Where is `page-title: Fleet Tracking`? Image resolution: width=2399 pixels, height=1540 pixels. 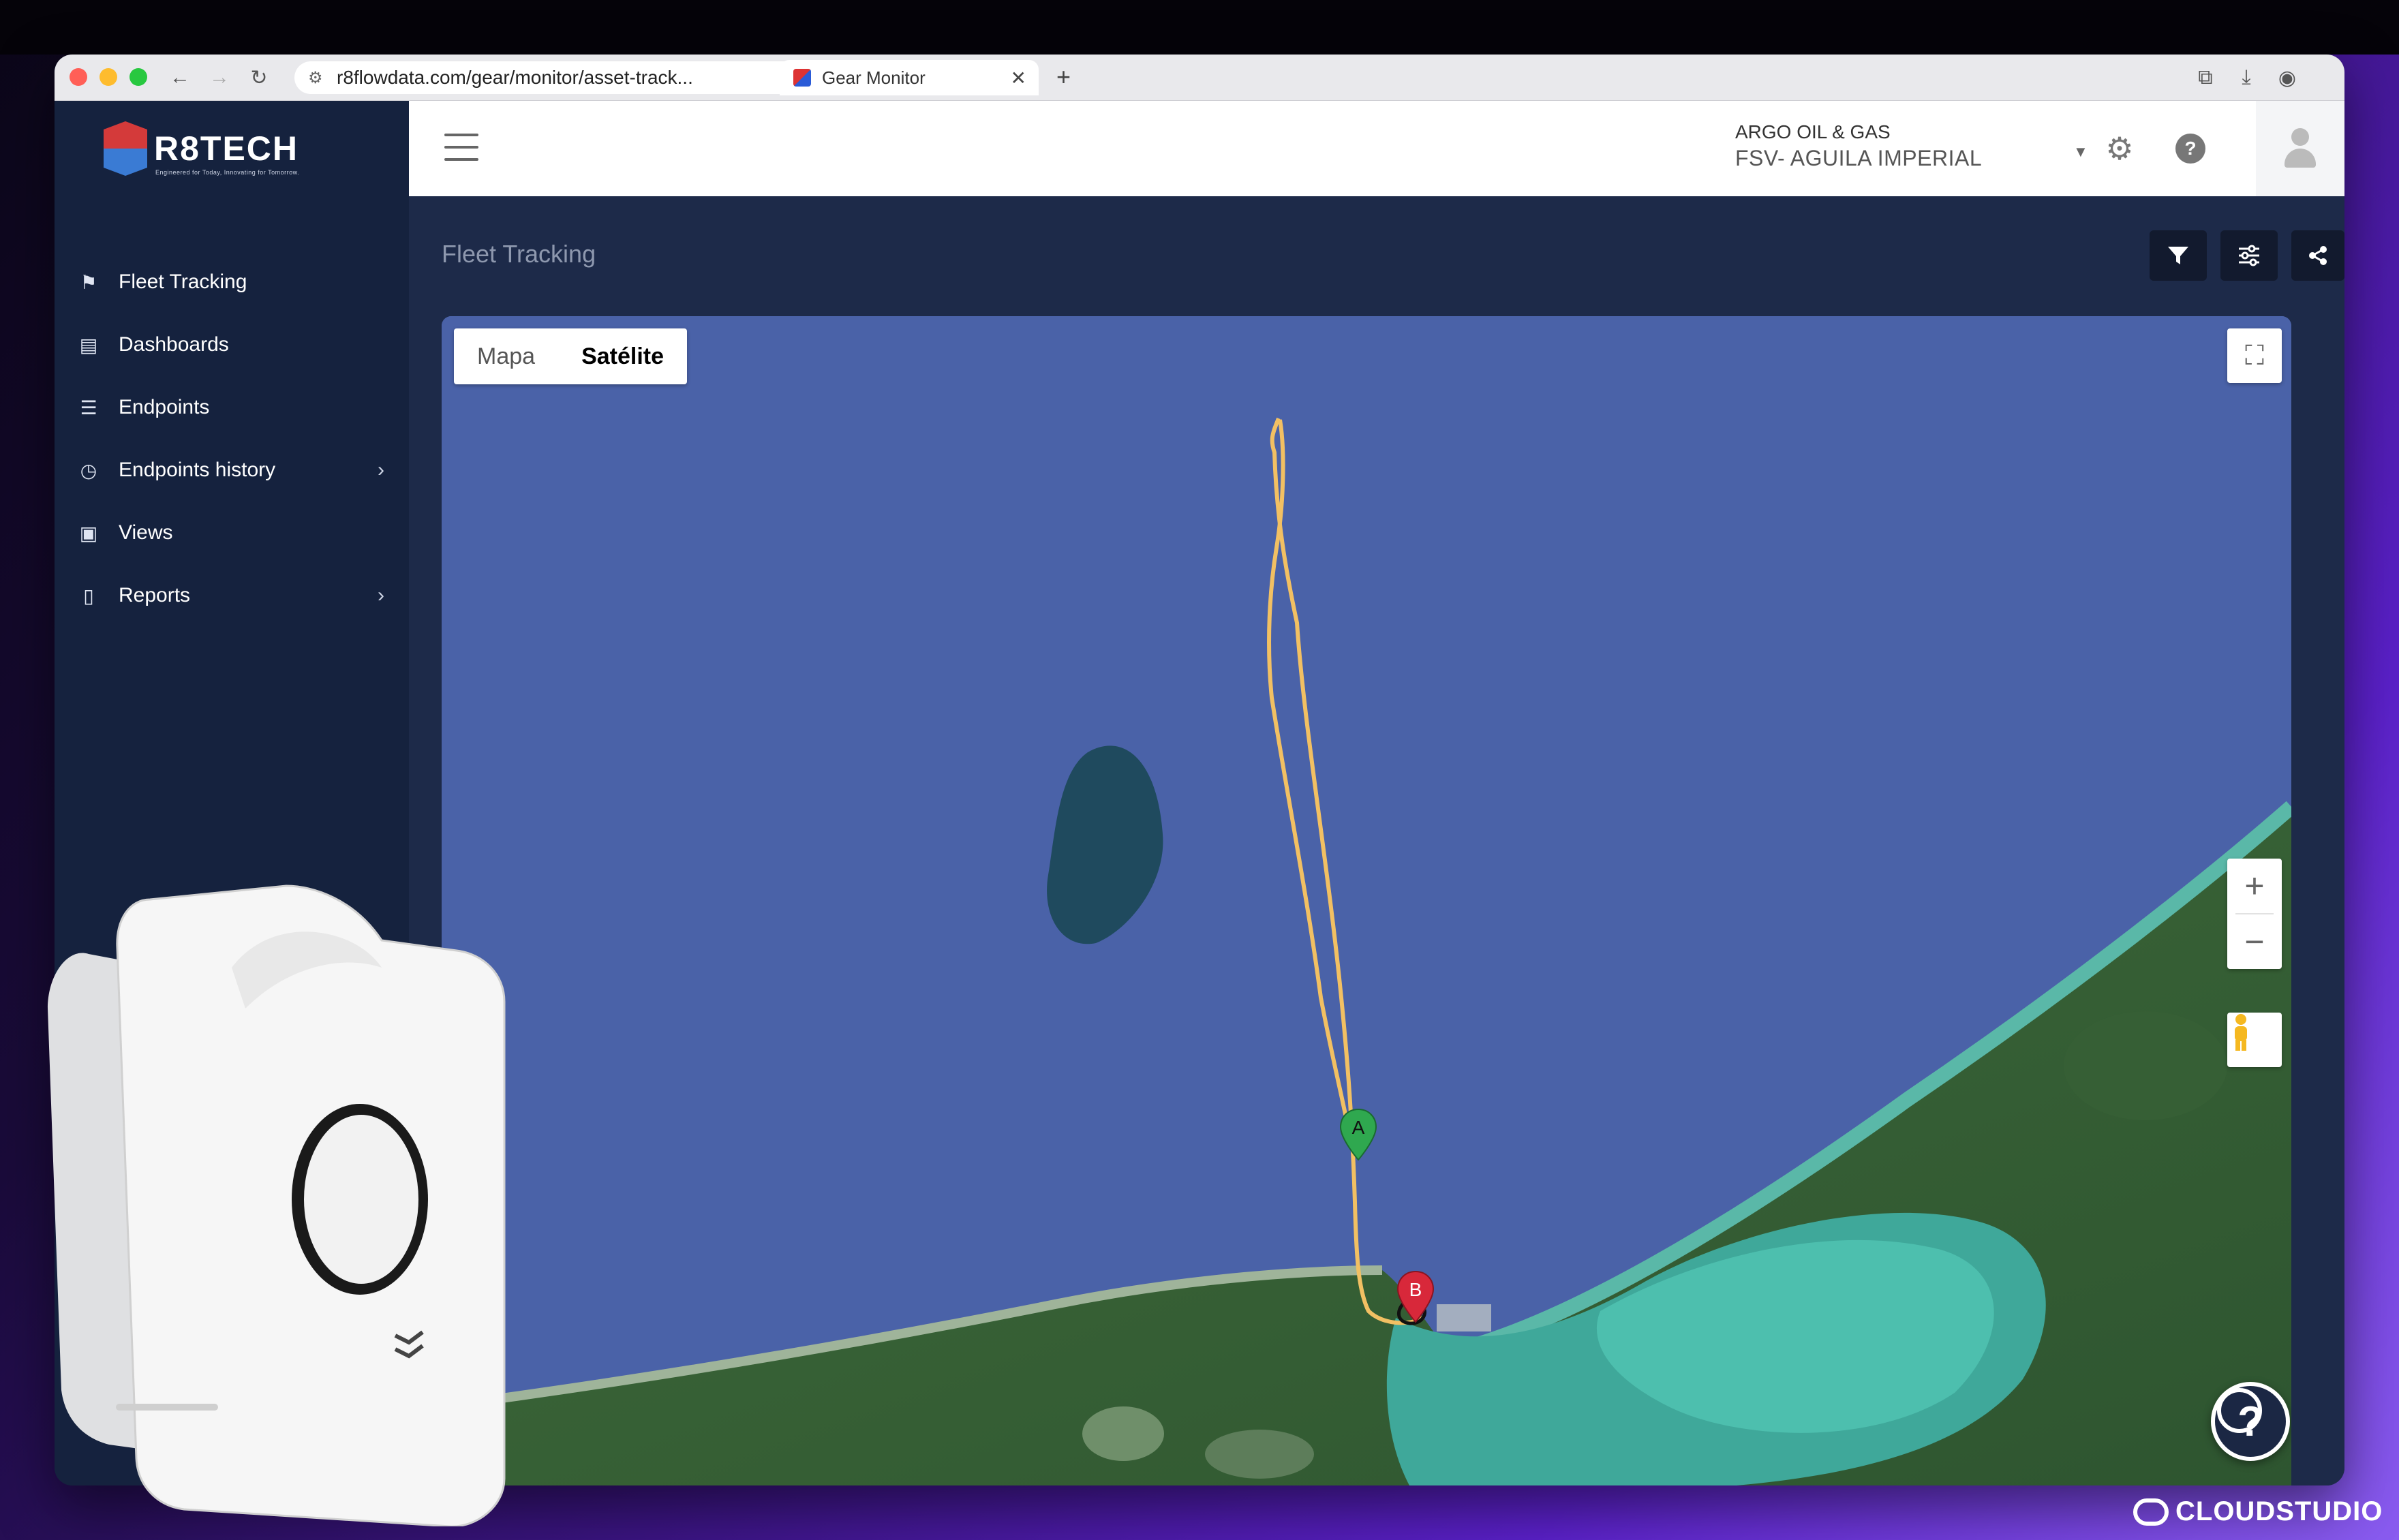
page-title: Fleet Tracking is located at coordinates (519, 254).